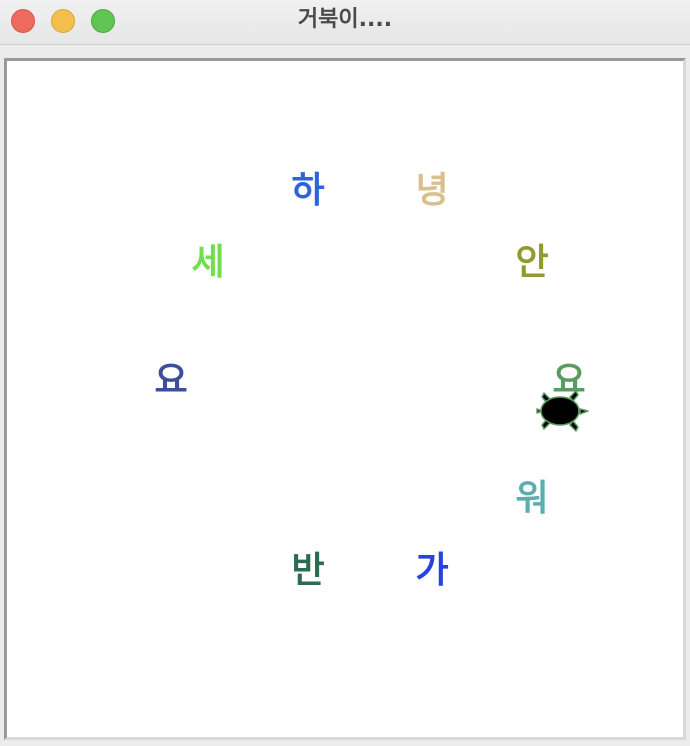 This screenshot has width=690, height=746. I want to click on char-an: 안, so click(532, 262).